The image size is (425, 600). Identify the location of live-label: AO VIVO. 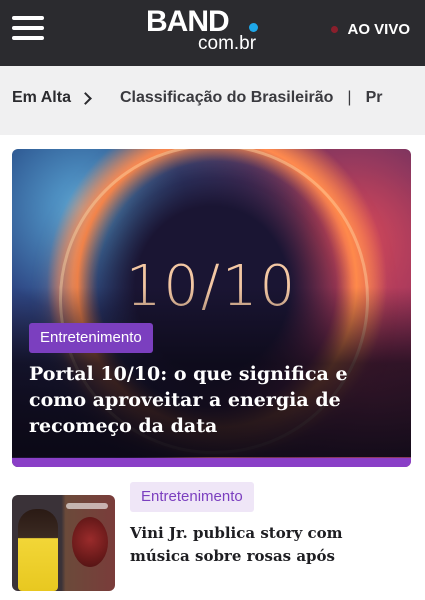
(378, 29).